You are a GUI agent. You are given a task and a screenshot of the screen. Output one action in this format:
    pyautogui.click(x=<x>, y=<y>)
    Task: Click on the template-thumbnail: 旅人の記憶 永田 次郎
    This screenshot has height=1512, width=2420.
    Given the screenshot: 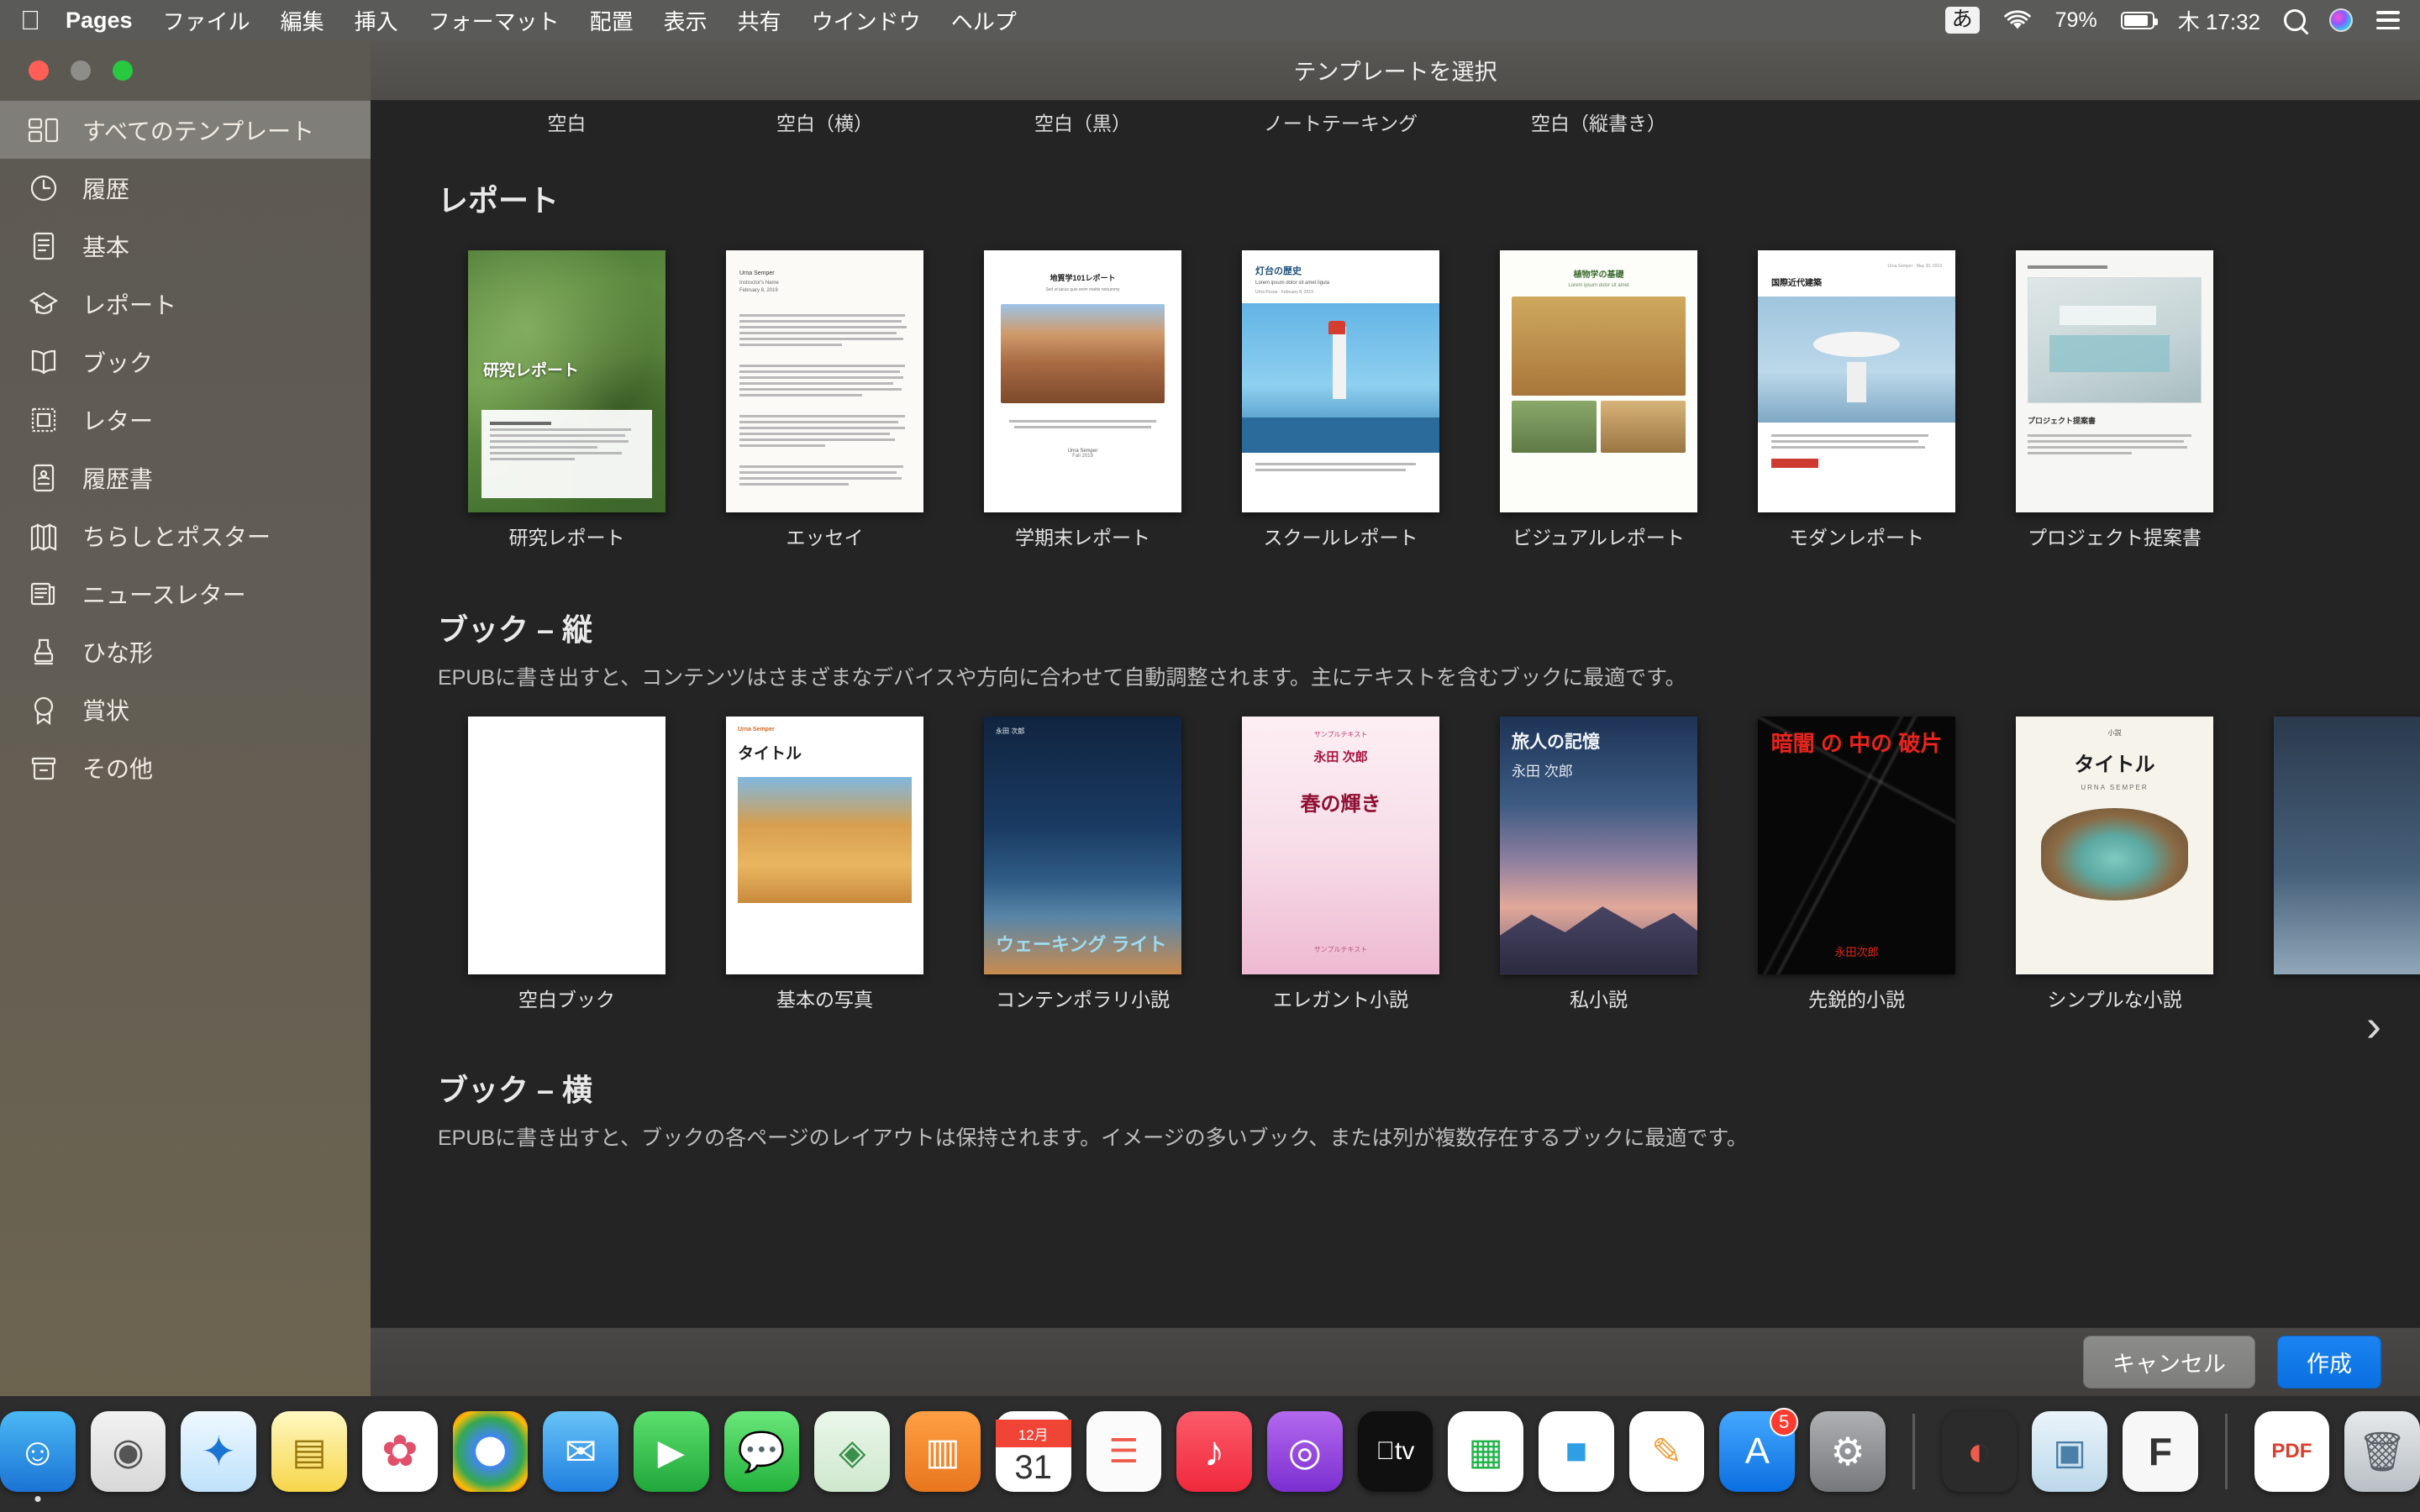 What is the action you would take?
    pyautogui.click(x=1598, y=845)
    